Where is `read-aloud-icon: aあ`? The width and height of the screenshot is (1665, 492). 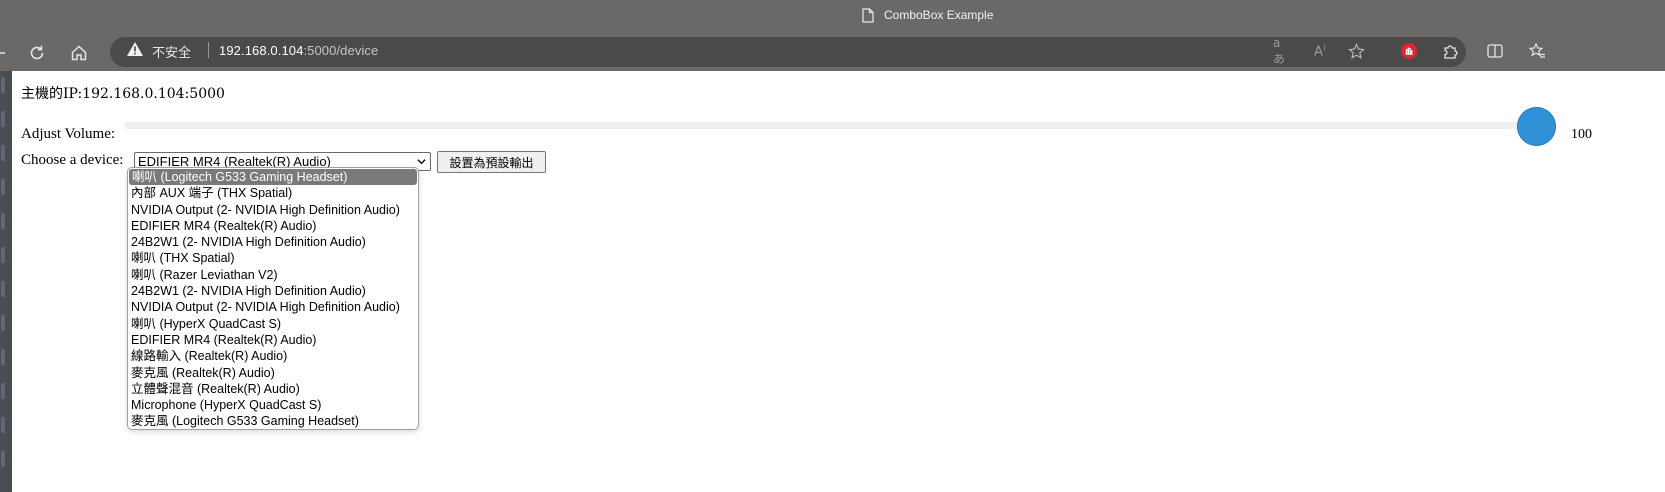 read-aloud-icon: aあ is located at coordinates (1282, 51).